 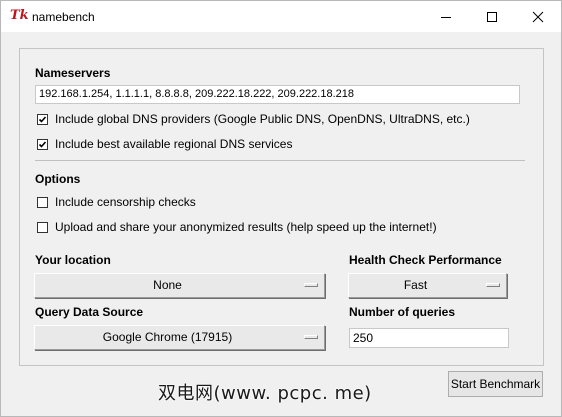 I want to click on start-benchmark-button: Start Benchmark, so click(x=495, y=384).